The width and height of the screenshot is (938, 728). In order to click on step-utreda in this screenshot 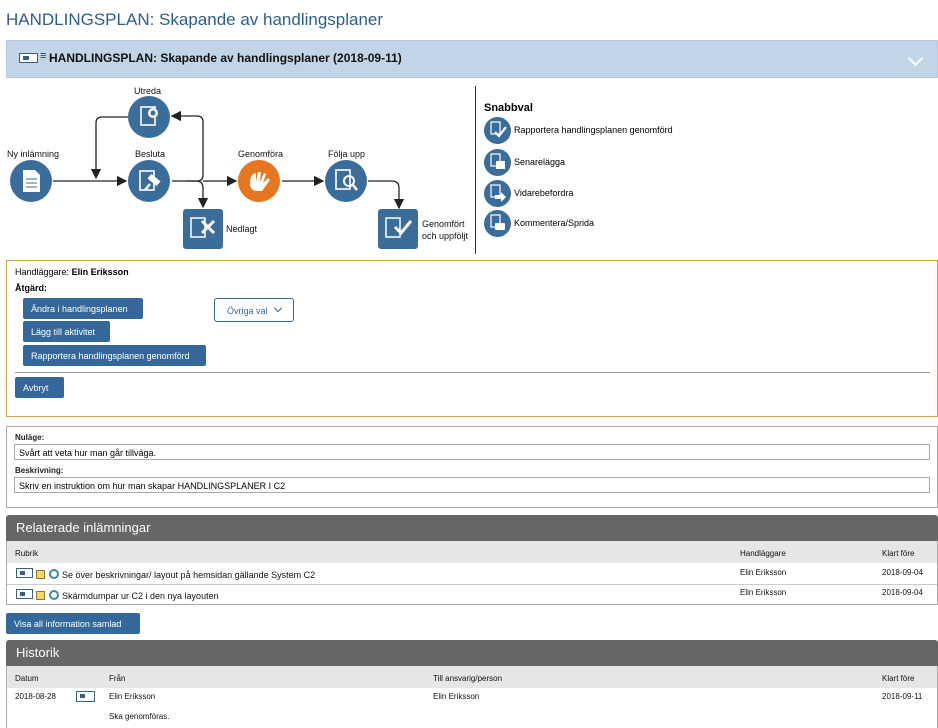, I will do `click(149, 117)`.